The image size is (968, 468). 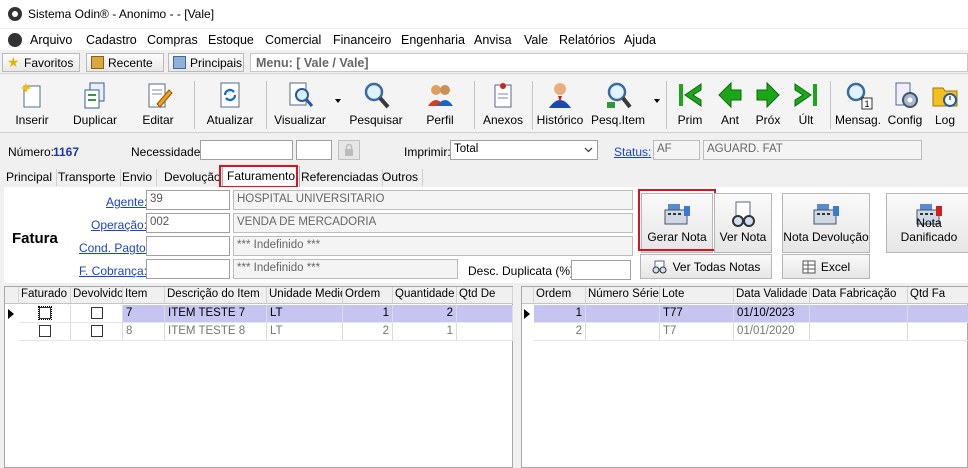 What do you see at coordinates (231, 40) in the screenshot?
I see `menu-estoque: Estoque` at bounding box center [231, 40].